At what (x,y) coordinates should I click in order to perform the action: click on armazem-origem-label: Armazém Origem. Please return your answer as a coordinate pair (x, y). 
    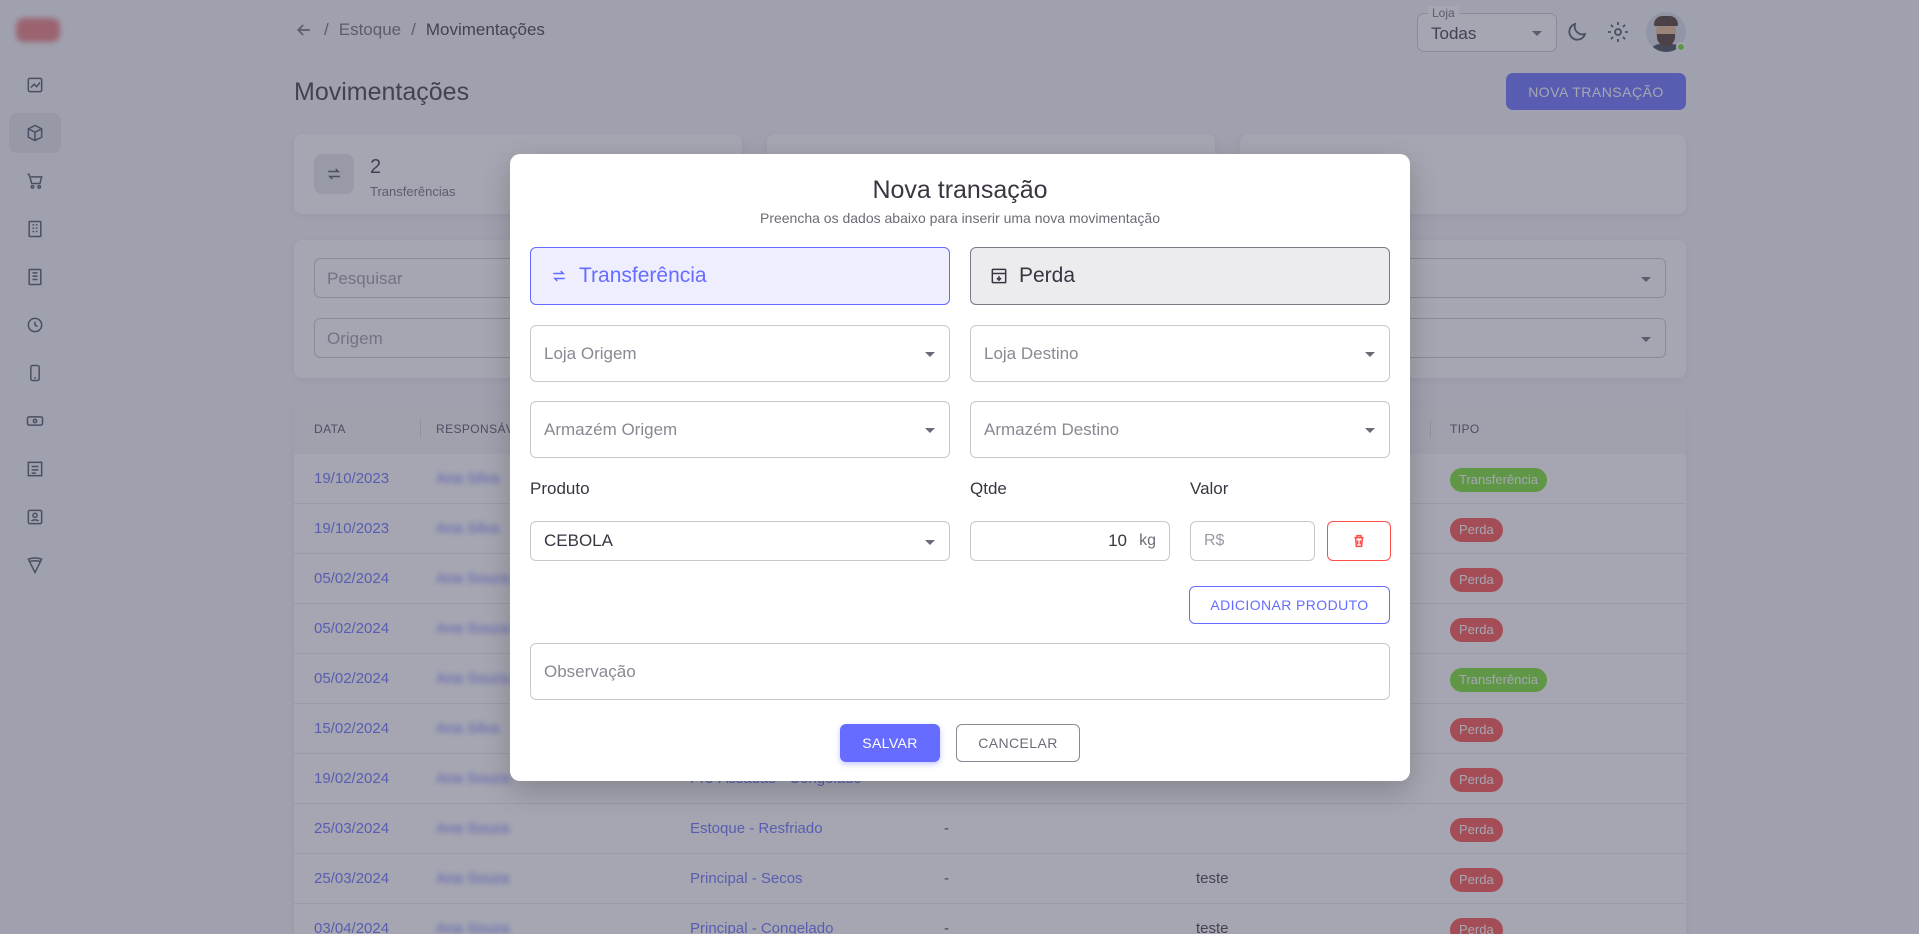
    Looking at the image, I should click on (611, 429).